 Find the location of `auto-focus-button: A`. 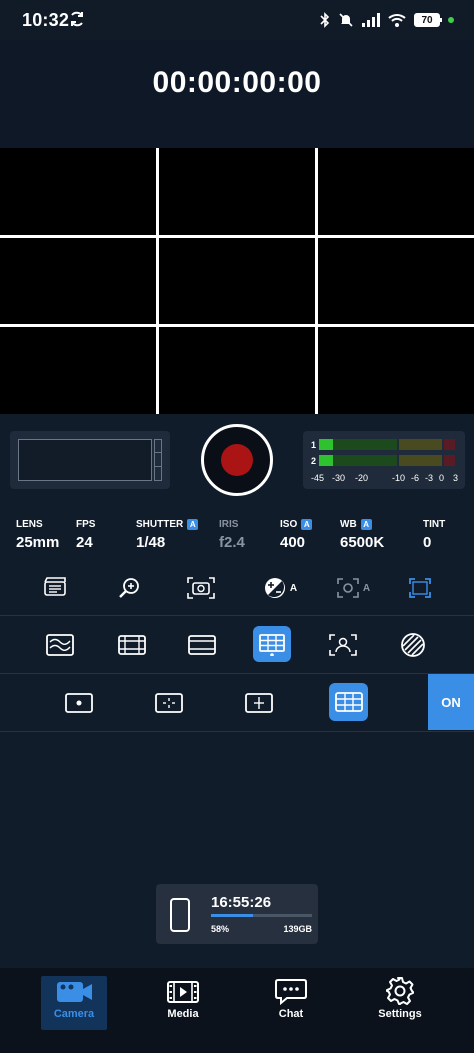

auto-focus-button: A is located at coordinates (353, 588).